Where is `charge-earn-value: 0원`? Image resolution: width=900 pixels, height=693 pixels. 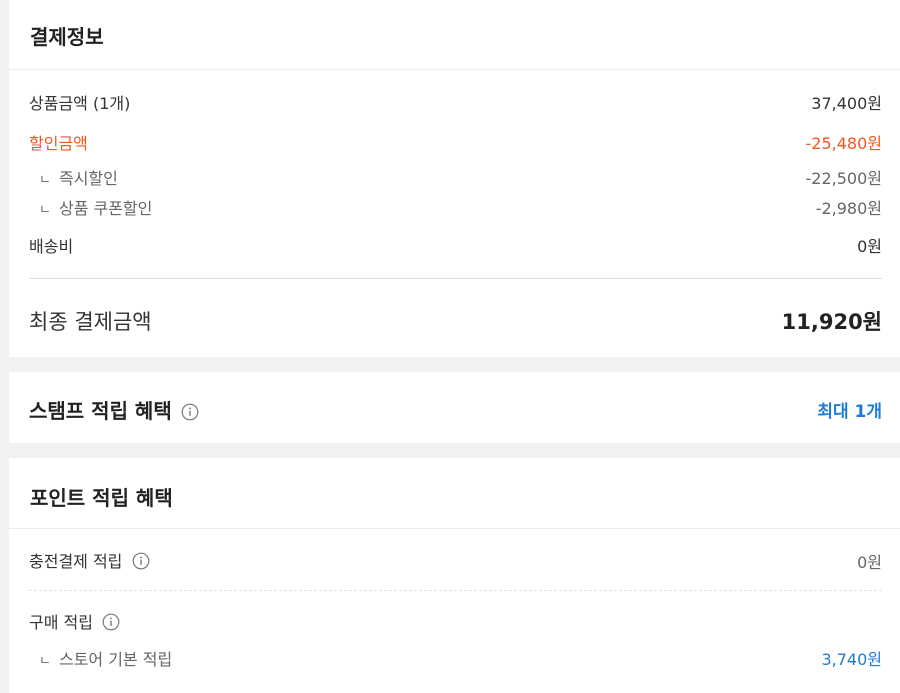 charge-earn-value: 0원 is located at coordinates (869, 562).